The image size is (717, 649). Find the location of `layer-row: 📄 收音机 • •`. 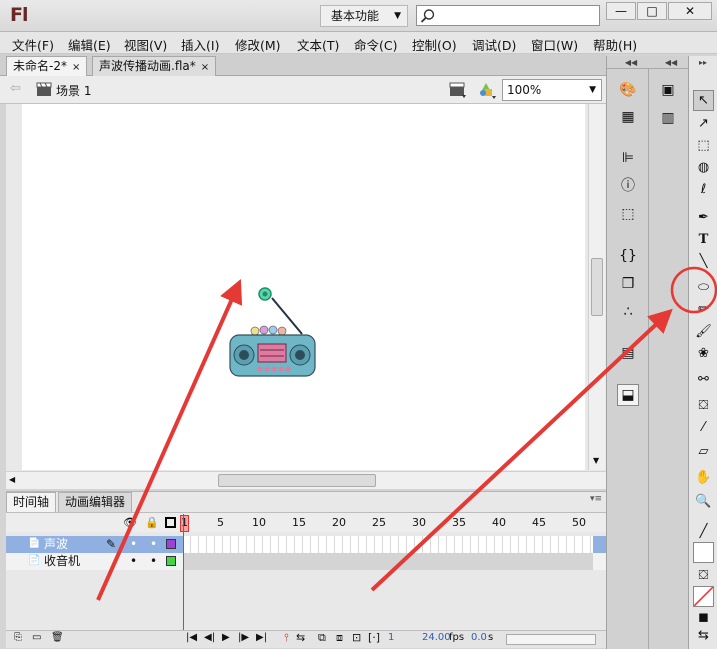

layer-row: 📄 收音机 • • is located at coordinates (306, 561).